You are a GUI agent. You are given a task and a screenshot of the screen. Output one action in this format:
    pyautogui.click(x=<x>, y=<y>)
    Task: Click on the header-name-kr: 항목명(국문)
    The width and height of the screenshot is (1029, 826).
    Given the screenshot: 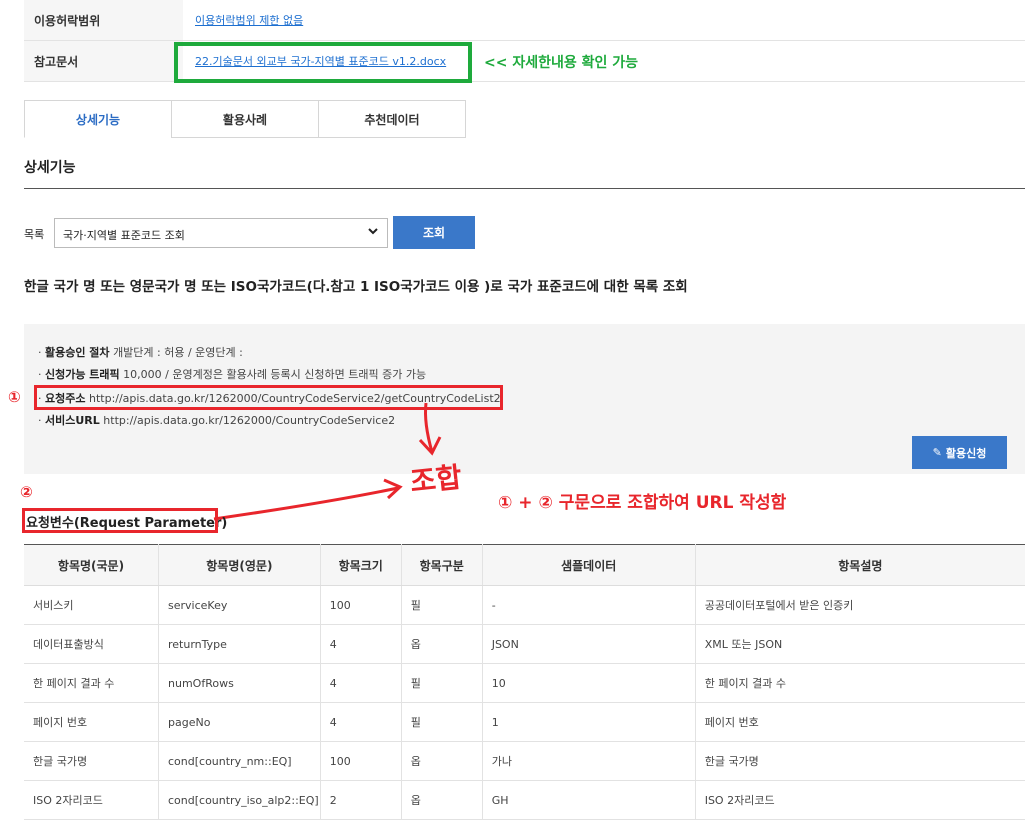 What is the action you would take?
    pyautogui.click(x=91, y=565)
    